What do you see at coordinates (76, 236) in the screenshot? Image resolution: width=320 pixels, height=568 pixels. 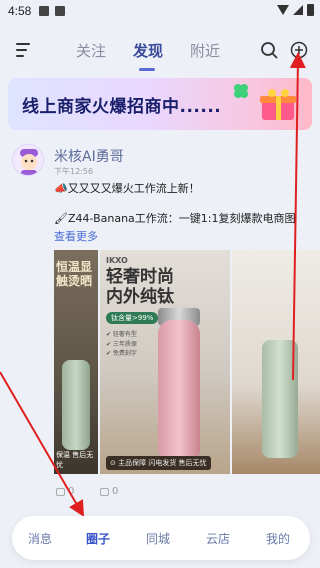 I see `see-more-link: 查看更多` at bounding box center [76, 236].